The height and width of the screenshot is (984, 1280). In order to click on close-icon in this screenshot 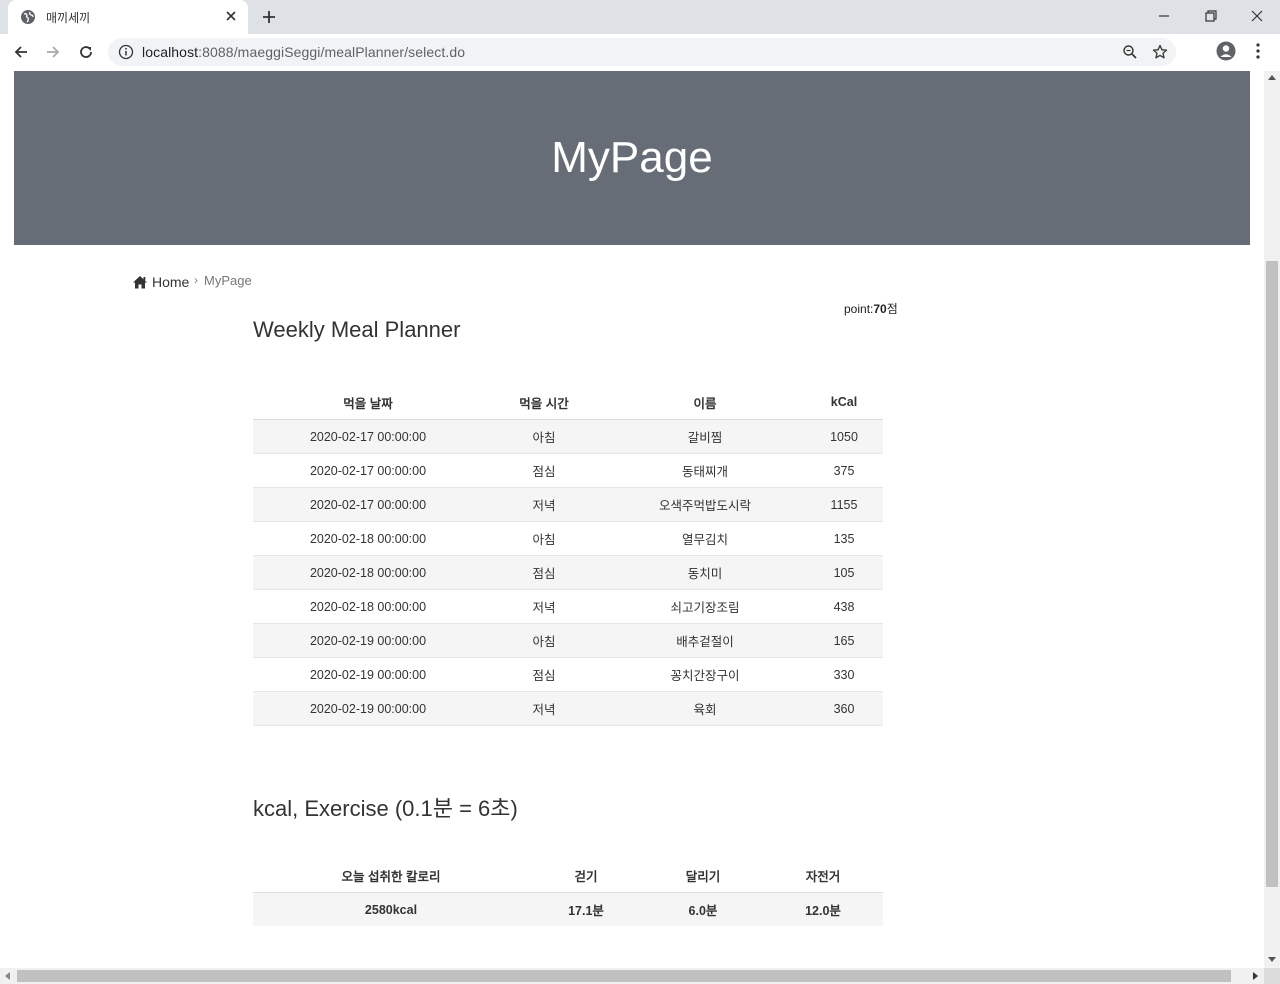, I will do `click(231, 16)`.